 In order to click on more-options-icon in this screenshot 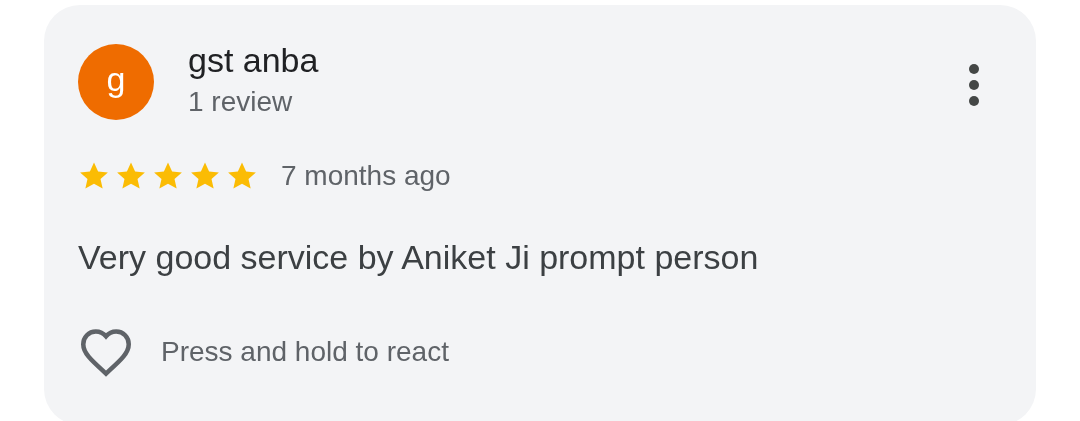, I will do `click(974, 85)`.